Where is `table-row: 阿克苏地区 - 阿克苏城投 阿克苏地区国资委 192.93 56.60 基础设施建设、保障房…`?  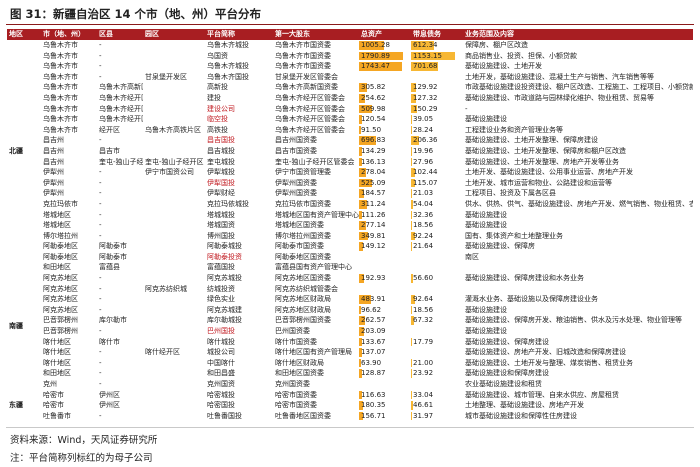 table-row: 阿克苏地区 - 阿克苏城投 阿克苏地区国资委 192.93 56.60 基础设施建设、保障房… is located at coordinates (350, 278).